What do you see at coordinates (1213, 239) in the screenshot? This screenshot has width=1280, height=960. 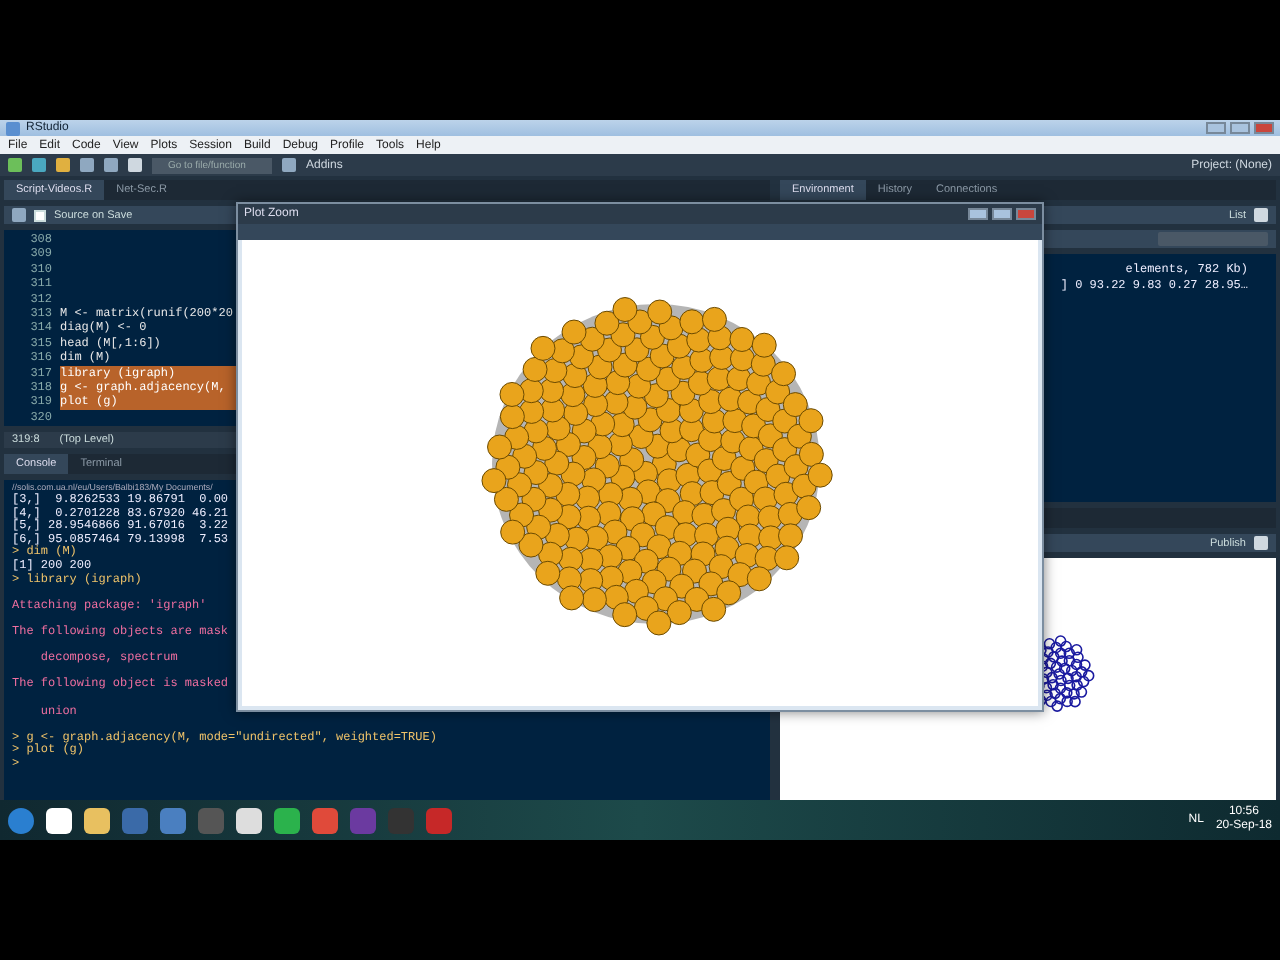 I see `search-field` at bounding box center [1213, 239].